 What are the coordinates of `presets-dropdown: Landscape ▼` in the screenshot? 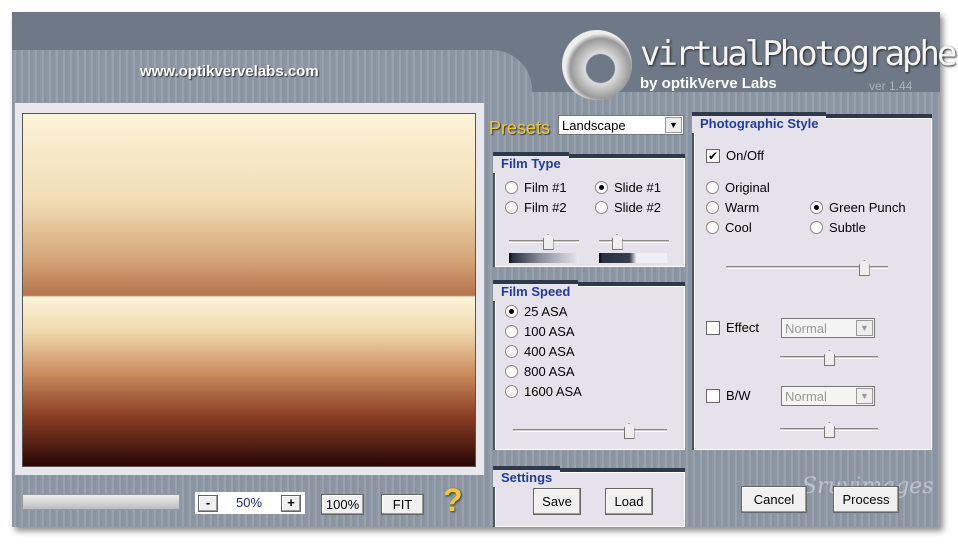 It's located at (621, 125).